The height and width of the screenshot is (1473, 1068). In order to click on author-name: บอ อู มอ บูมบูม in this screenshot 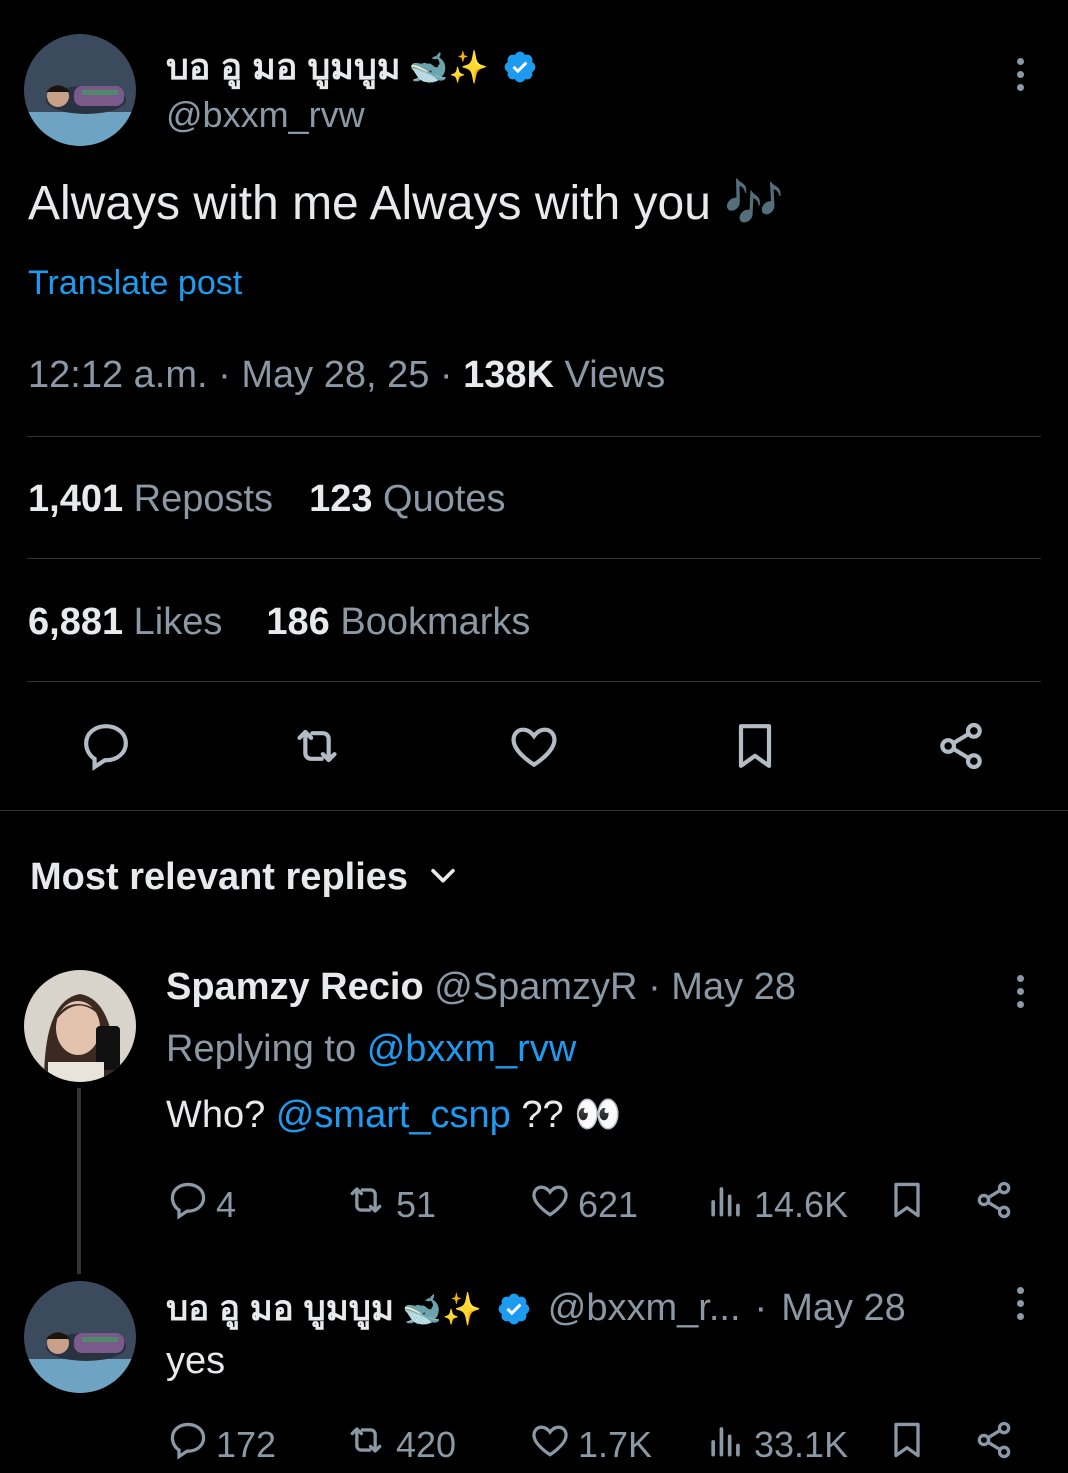, I will do `click(283, 66)`.